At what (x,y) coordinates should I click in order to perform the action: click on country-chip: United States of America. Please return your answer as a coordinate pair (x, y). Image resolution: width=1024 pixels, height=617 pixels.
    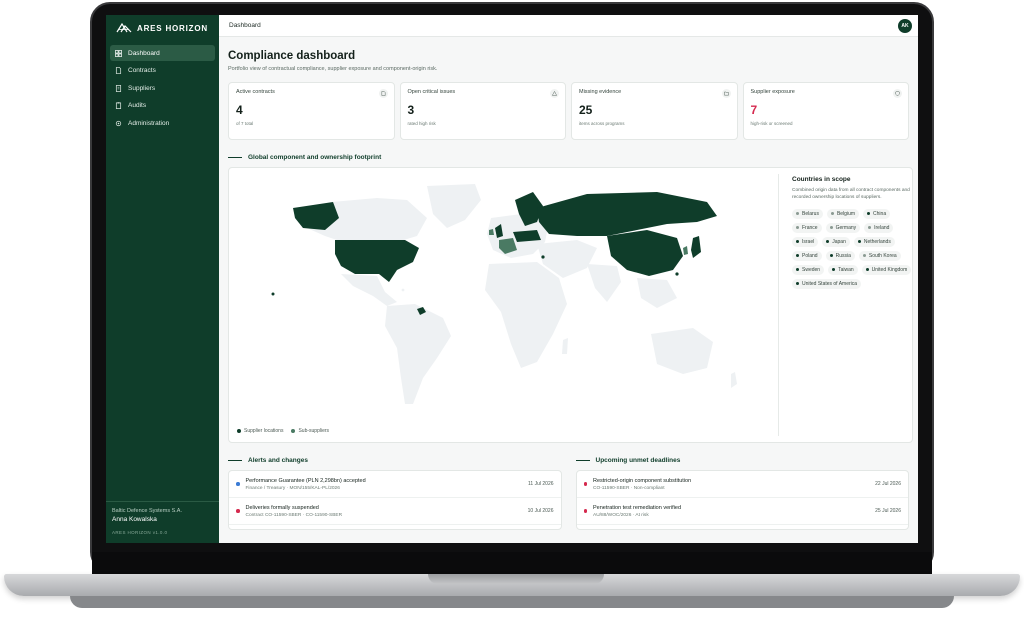
    Looking at the image, I should click on (827, 283).